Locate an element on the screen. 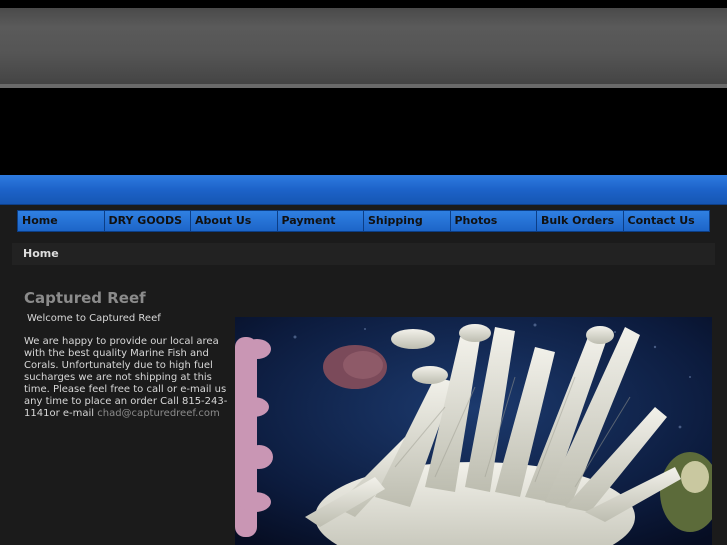  nav-item-home: Home is located at coordinates (61, 221).